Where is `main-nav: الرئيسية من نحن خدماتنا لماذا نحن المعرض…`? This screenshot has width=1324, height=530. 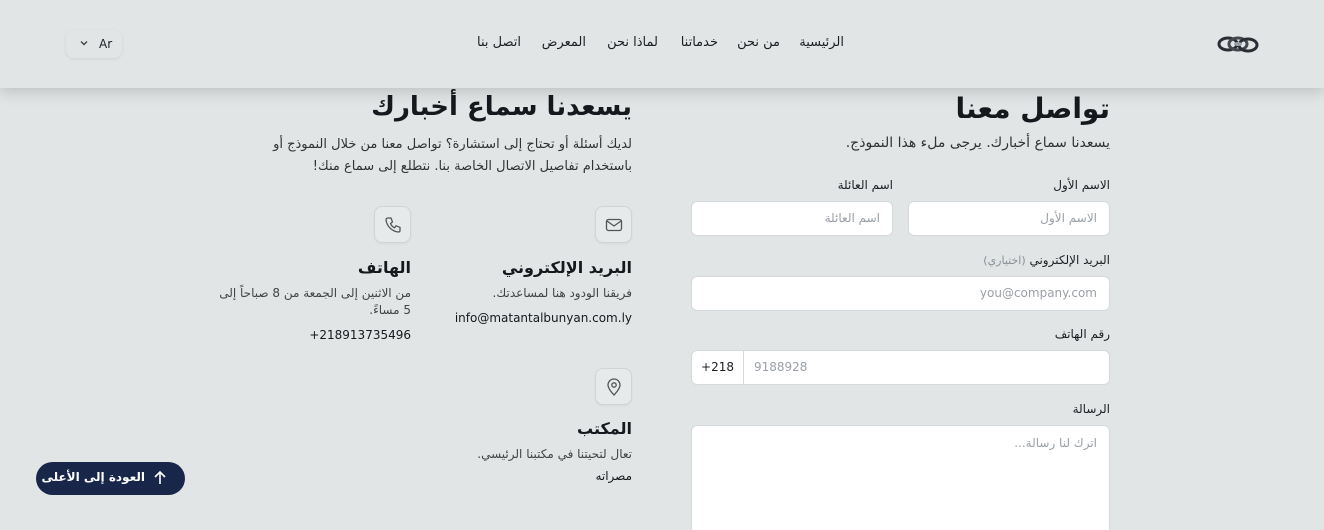
main-nav: الرئيسية من نحن خدماتنا لماذا نحن المعرض… is located at coordinates (662, 45).